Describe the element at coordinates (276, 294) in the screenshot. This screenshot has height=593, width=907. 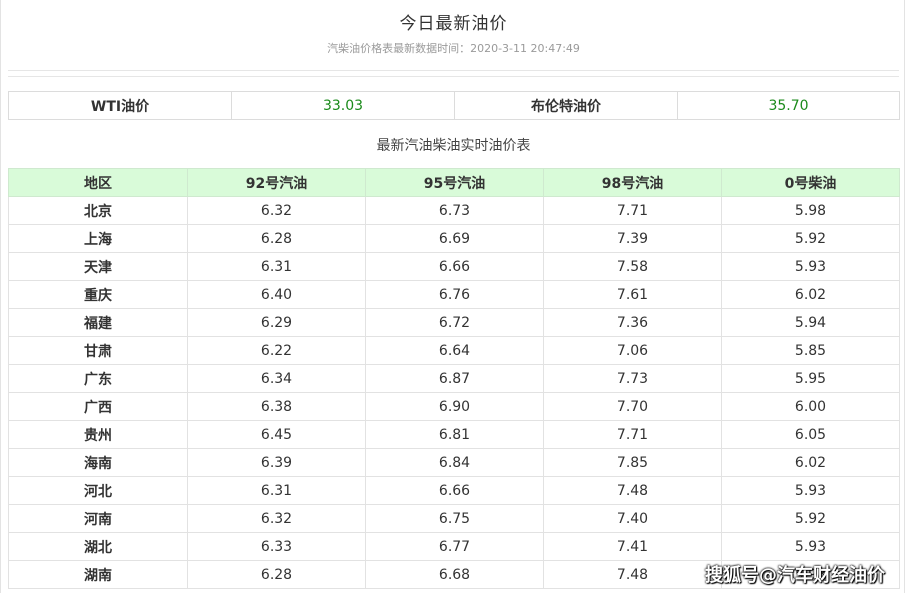
I see `price-cell: 6.40` at that location.